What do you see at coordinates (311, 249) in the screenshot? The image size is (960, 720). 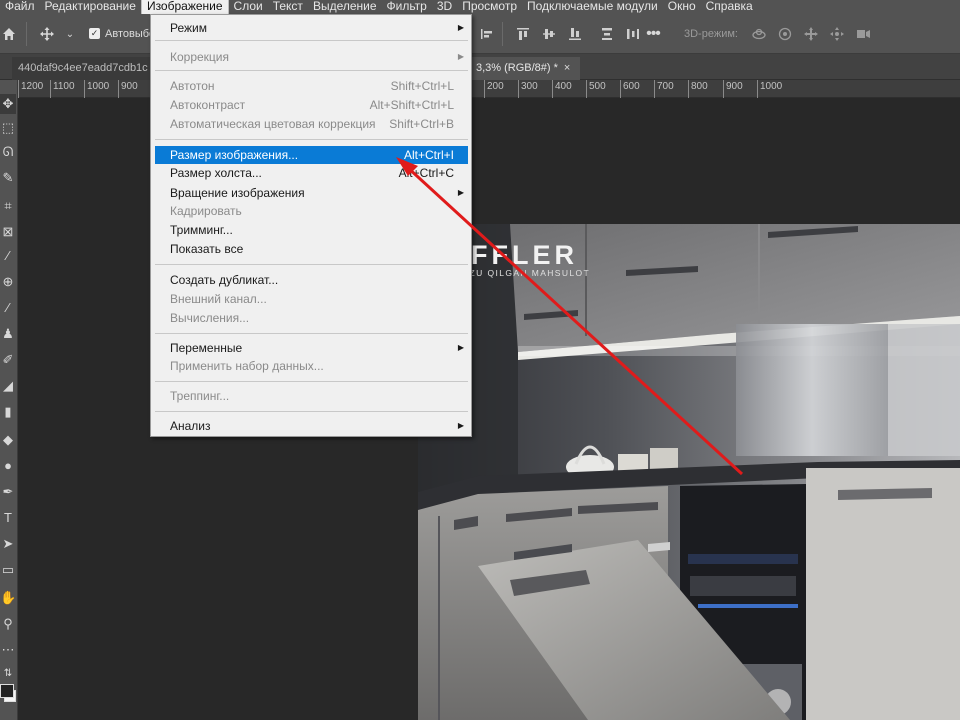 I see `menu-item-reveal-all: Показать все` at bounding box center [311, 249].